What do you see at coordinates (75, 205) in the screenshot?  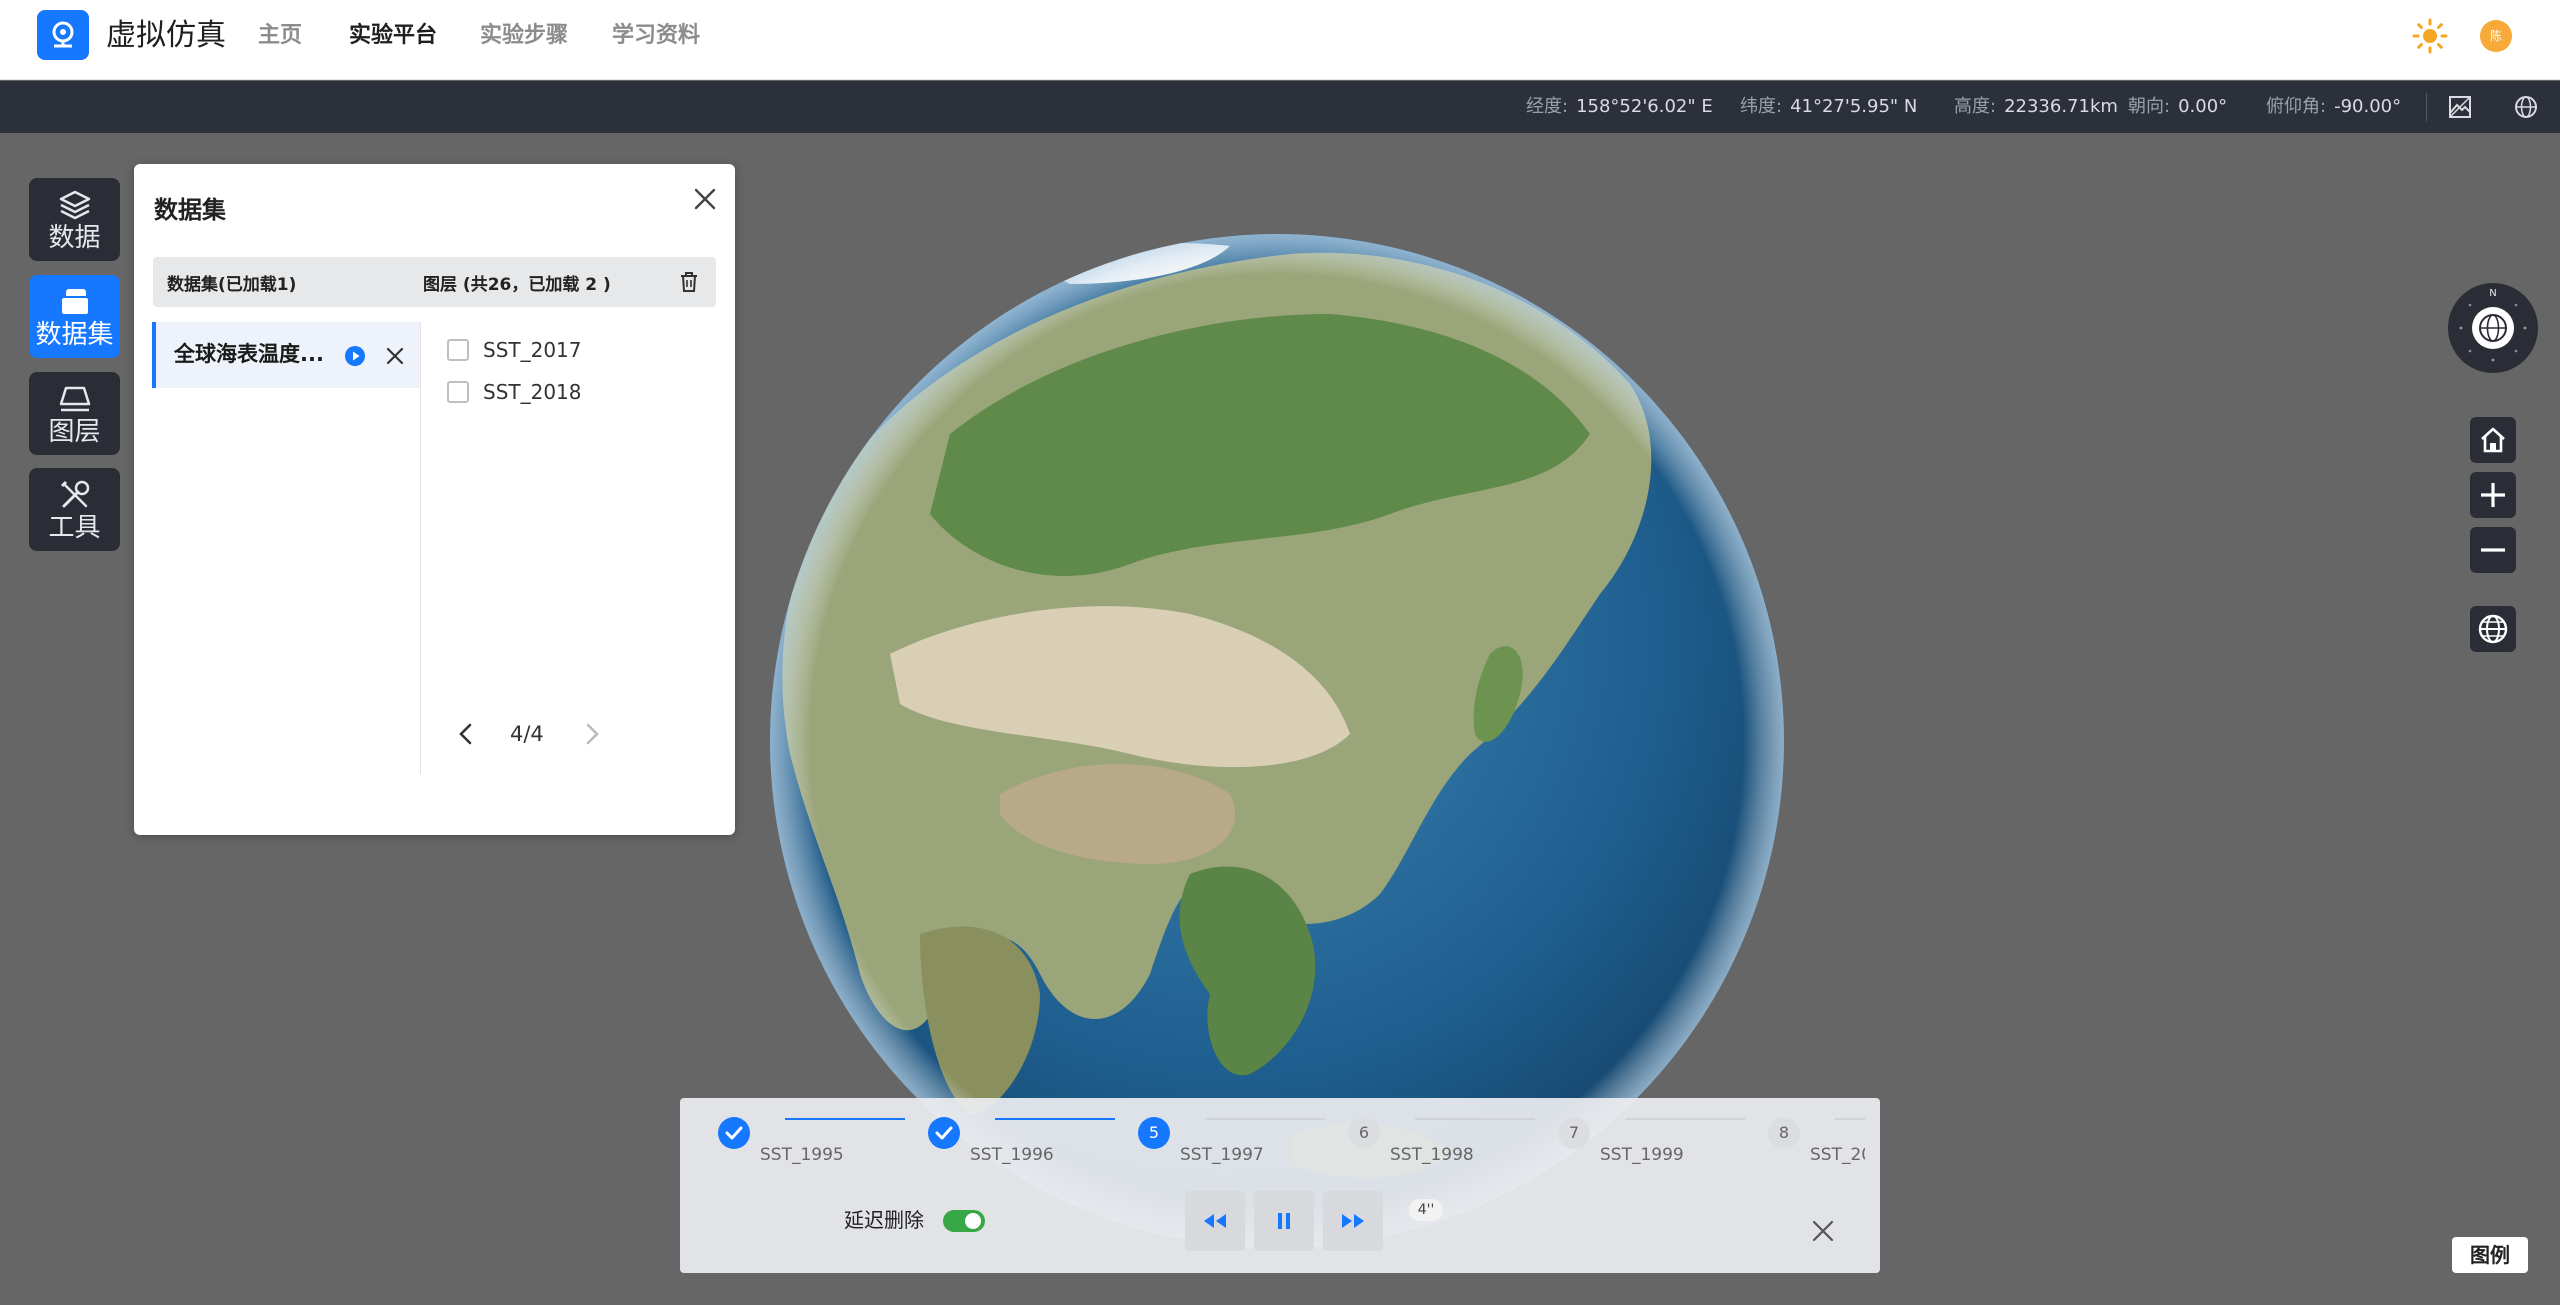 I see `layers-icon` at bounding box center [75, 205].